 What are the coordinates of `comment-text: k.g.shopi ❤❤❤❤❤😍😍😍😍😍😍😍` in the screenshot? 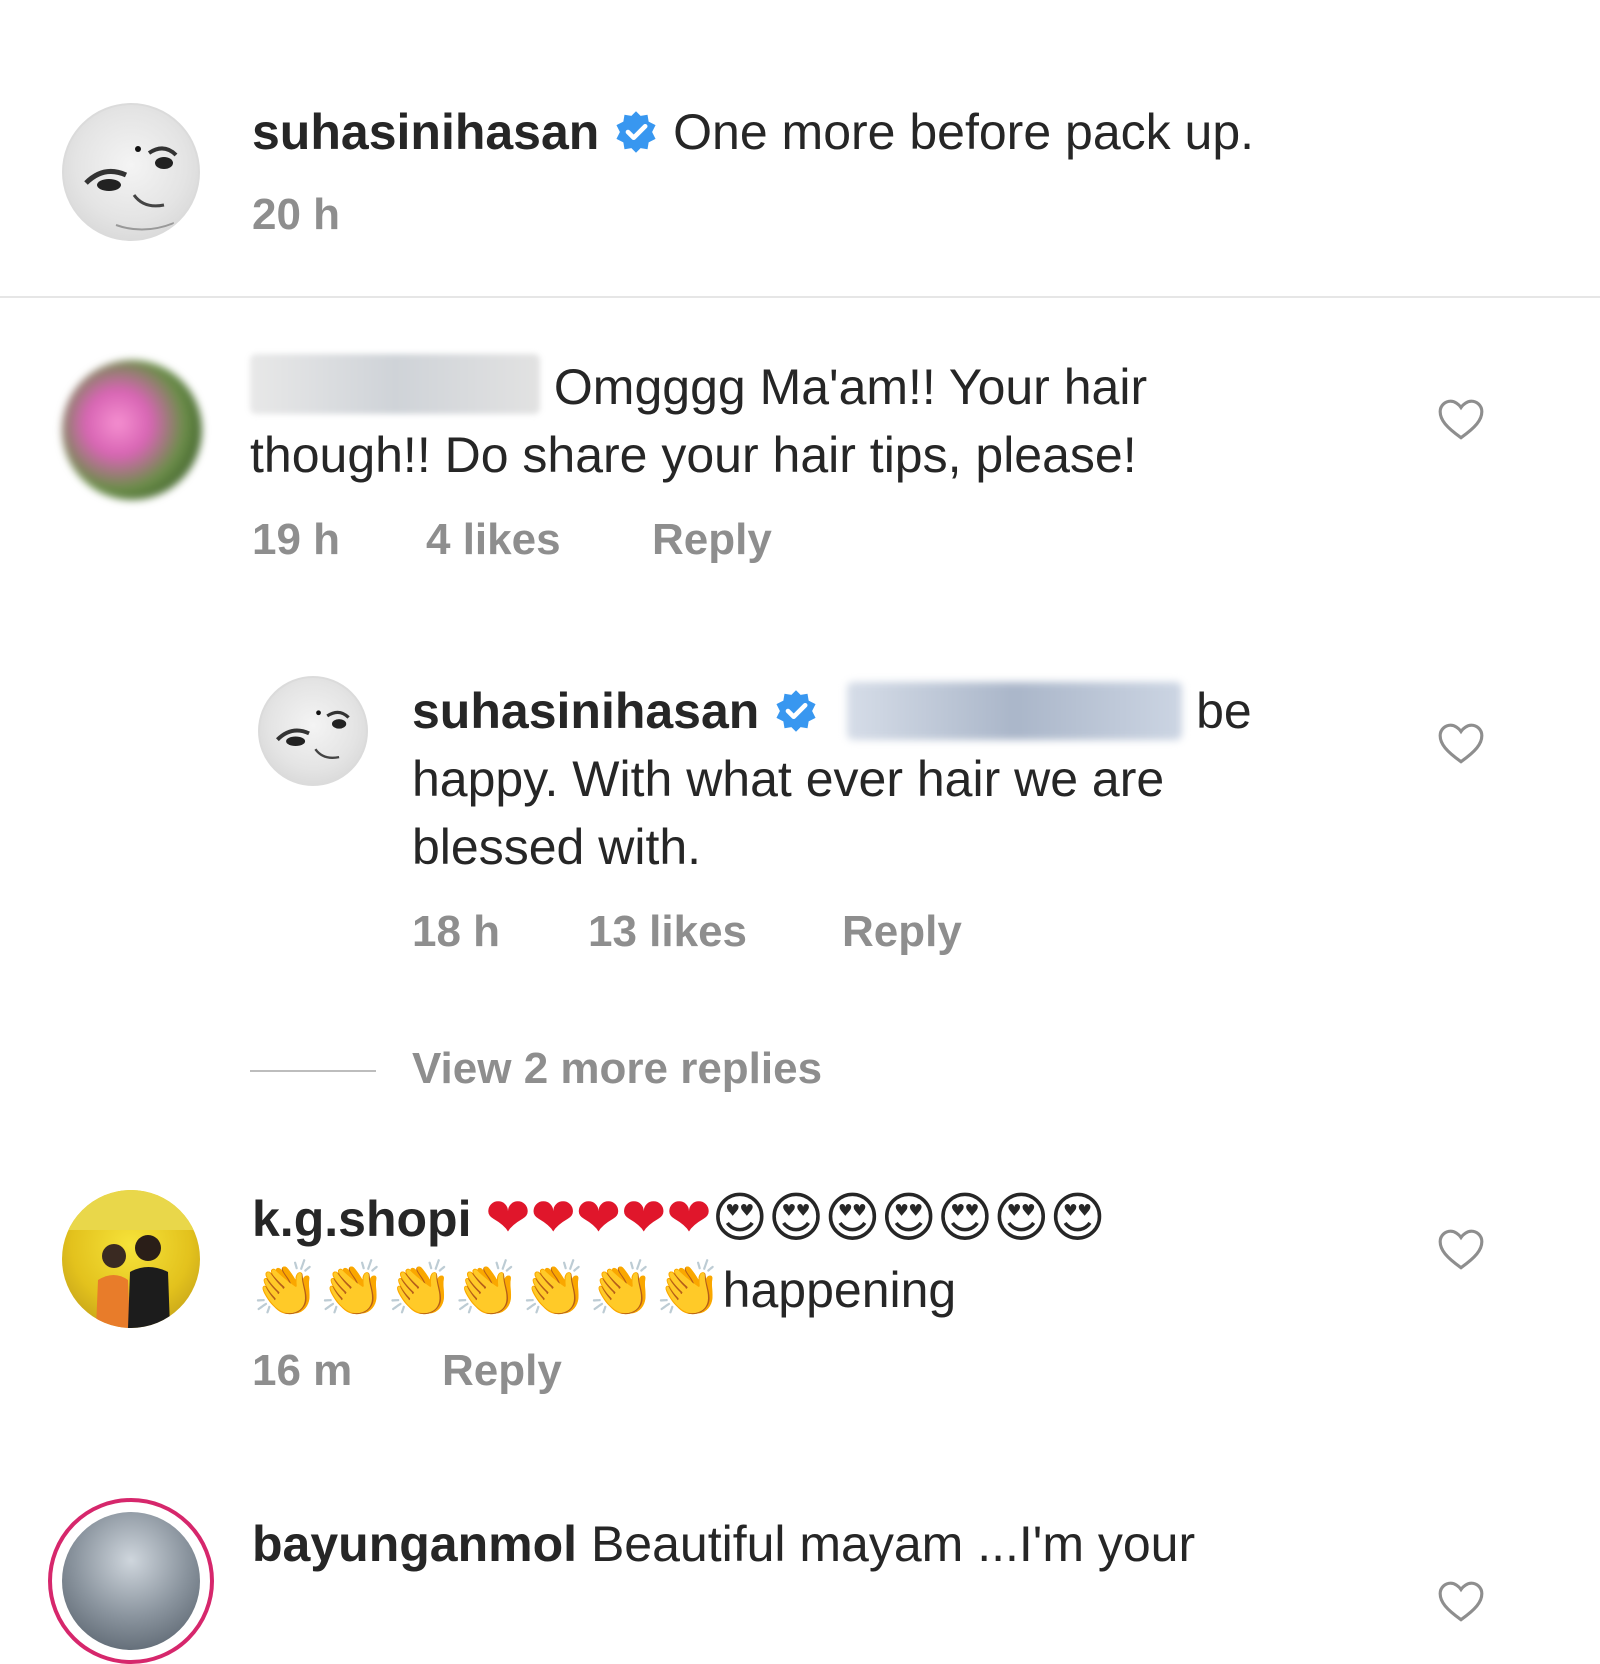 It's located at (679, 1219).